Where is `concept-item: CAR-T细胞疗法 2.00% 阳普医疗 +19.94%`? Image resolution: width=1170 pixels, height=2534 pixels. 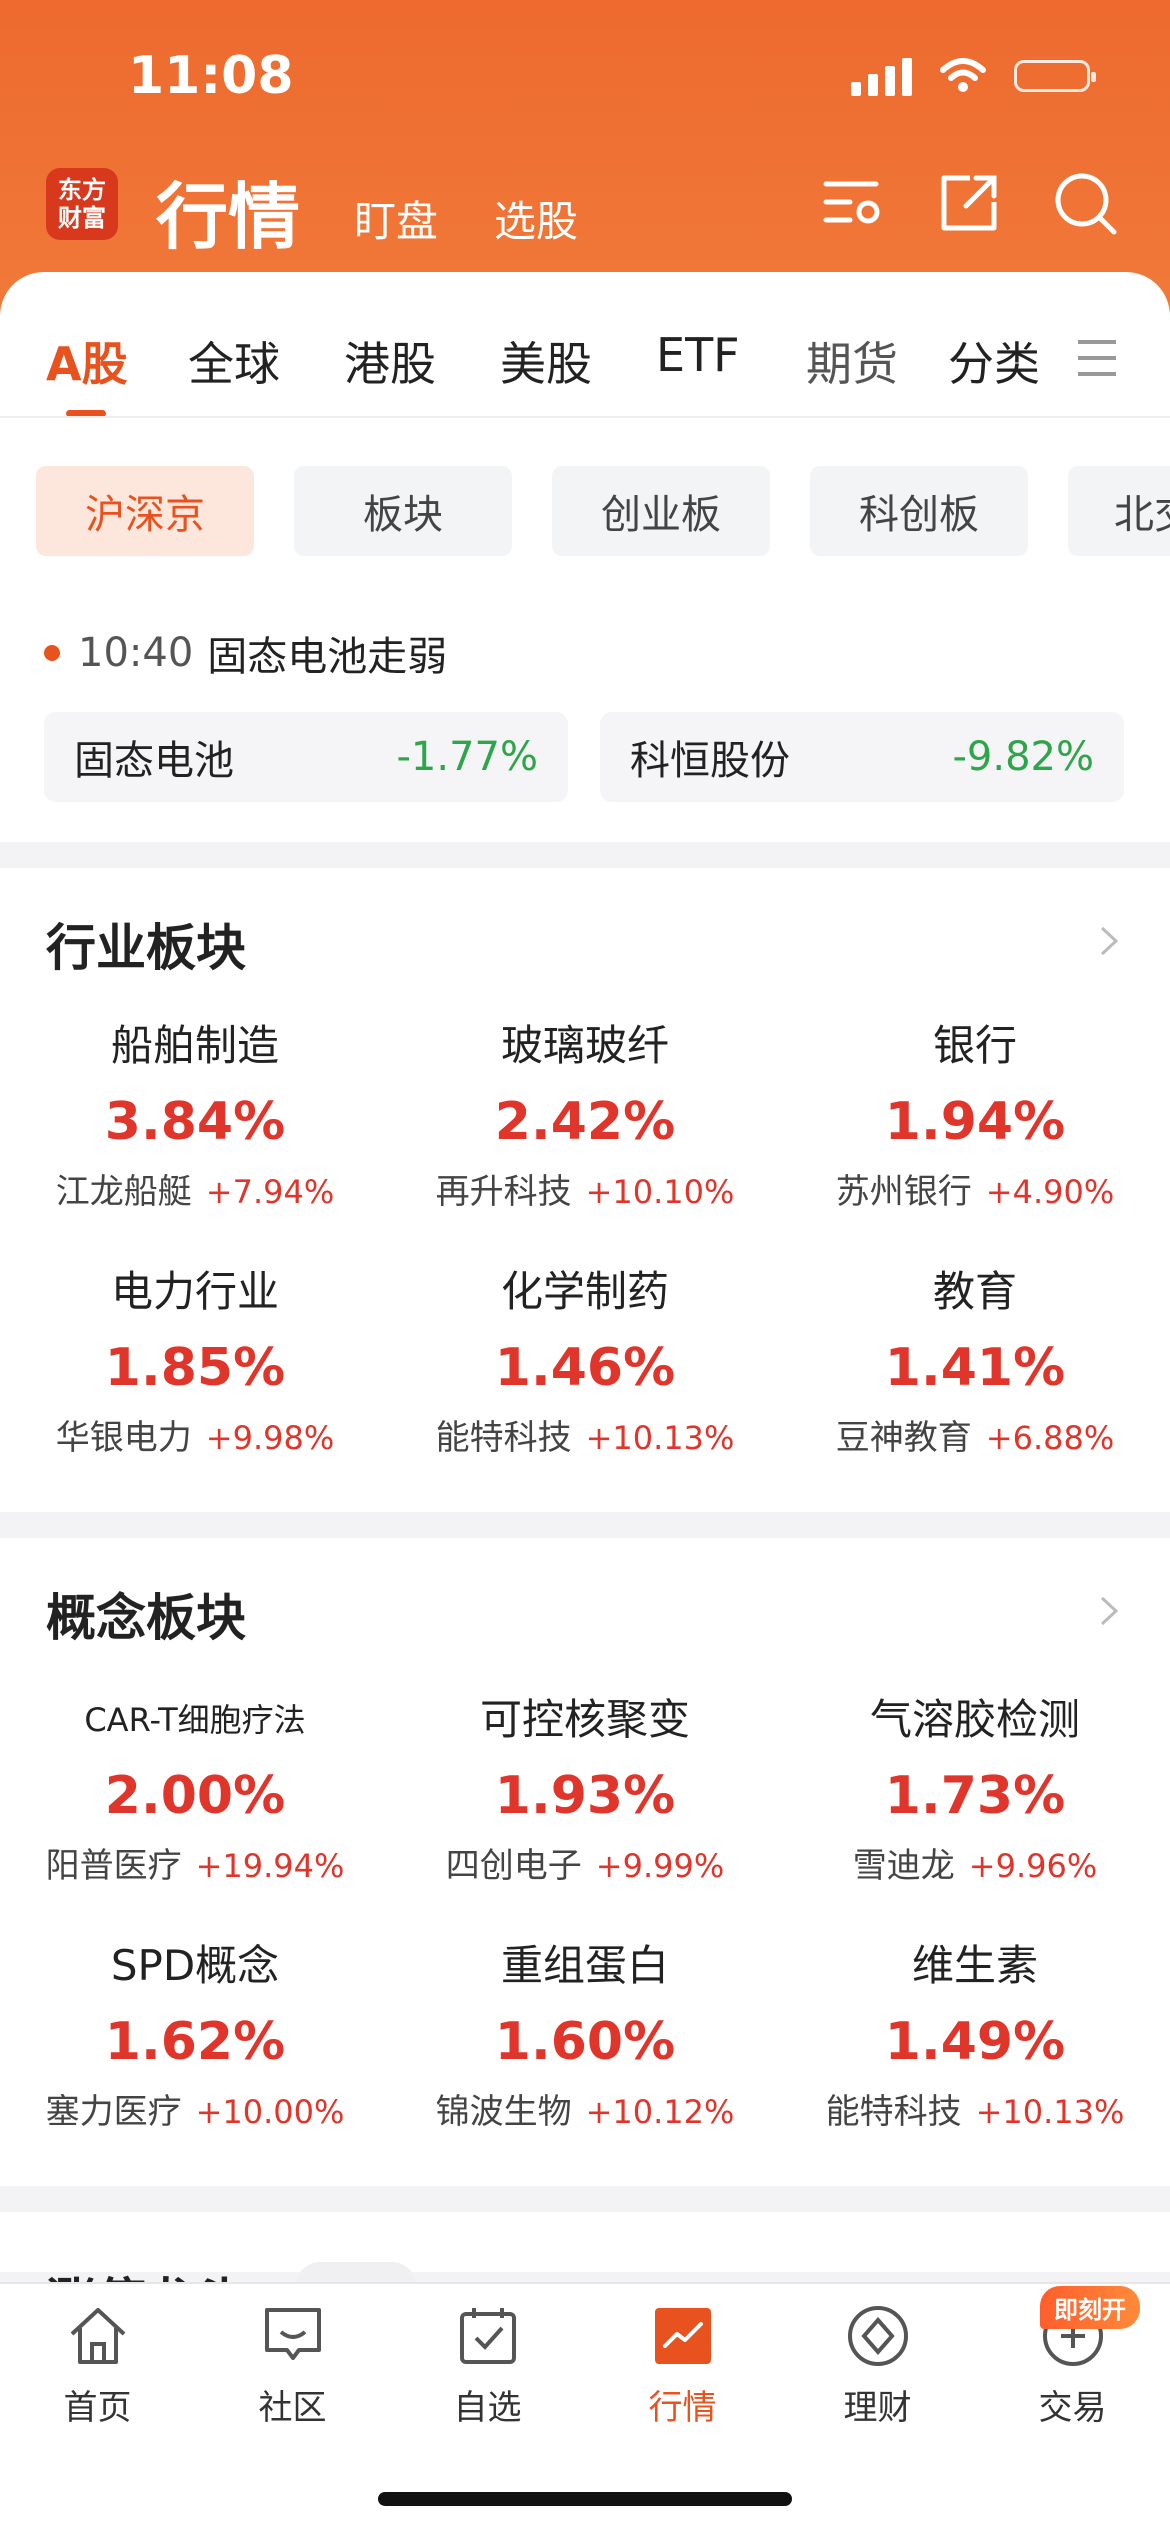 concept-item: CAR-T细胞疗法 2.00% 阳普医疗 +19.94% is located at coordinates (195, 1789).